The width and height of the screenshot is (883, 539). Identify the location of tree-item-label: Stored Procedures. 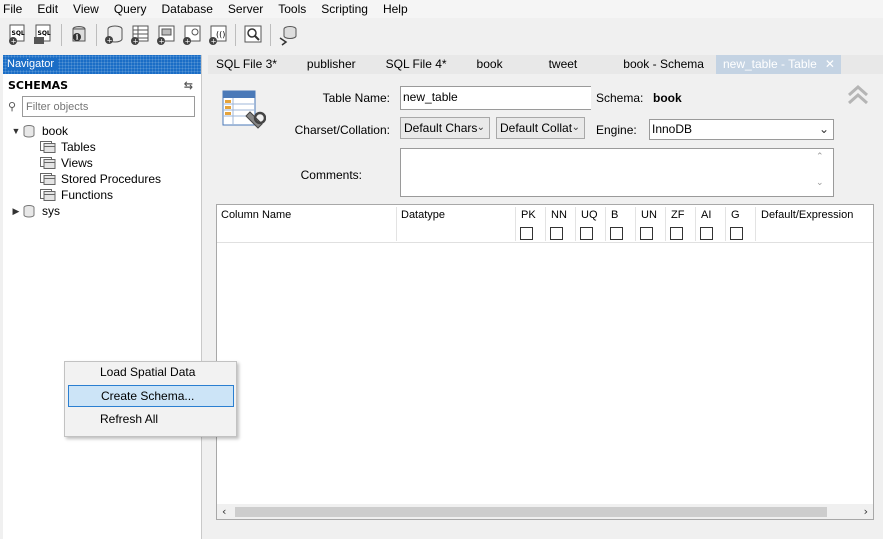
(111, 179).